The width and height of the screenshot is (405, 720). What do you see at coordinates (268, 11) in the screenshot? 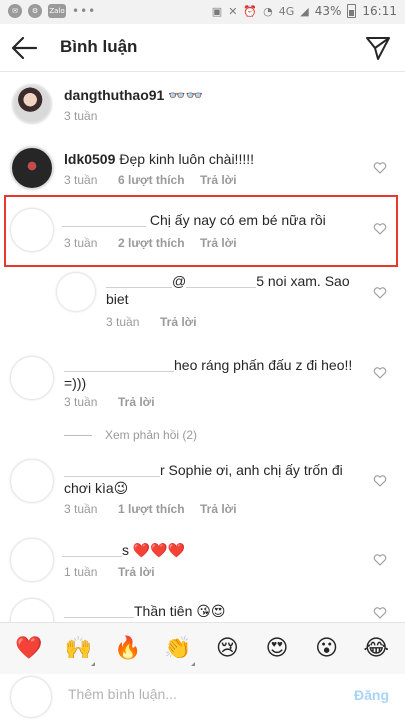
I see `wifi-icon: ◔` at bounding box center [268, 11].